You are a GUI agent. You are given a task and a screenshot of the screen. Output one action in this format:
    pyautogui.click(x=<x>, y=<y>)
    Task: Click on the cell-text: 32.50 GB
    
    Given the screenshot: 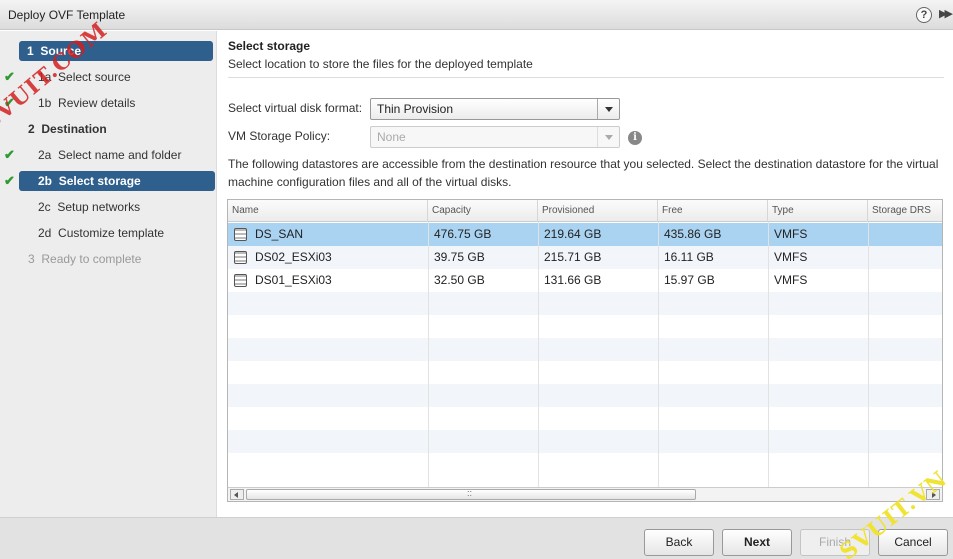 What is the action you would take?
    pyautogui.click(x=459, y=280)
    